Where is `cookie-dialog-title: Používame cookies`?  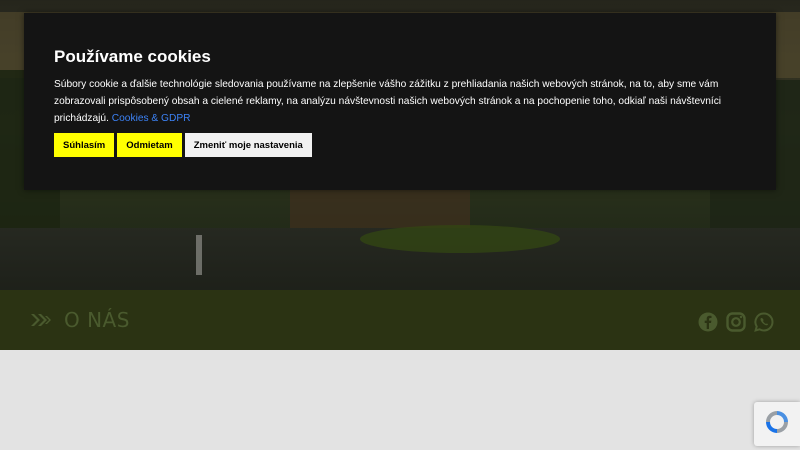 cookie-dialog-title: Používame cookies is located at coordinates (132, 56).